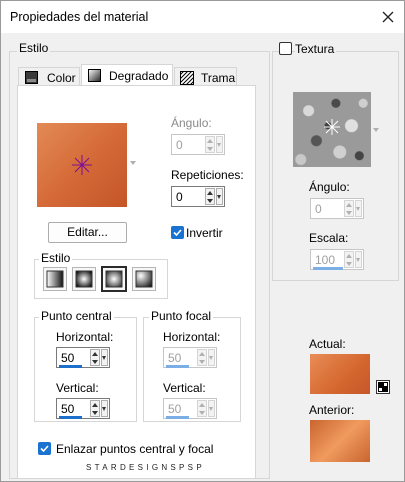 This screenshot has height=482, width=405. What do you see at coordinates (70, 417) in the screenshot?
I see `central-vertical-level` at bounding box center [70, 417].